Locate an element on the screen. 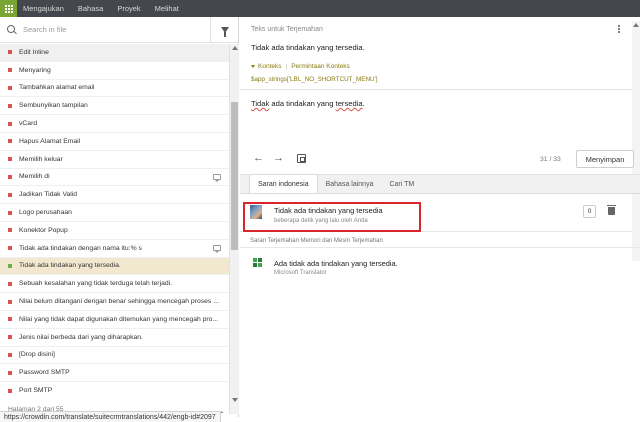 The image size is (640, 422). list-item-text: Logo perusahaan is located at coordinates (45, 213).